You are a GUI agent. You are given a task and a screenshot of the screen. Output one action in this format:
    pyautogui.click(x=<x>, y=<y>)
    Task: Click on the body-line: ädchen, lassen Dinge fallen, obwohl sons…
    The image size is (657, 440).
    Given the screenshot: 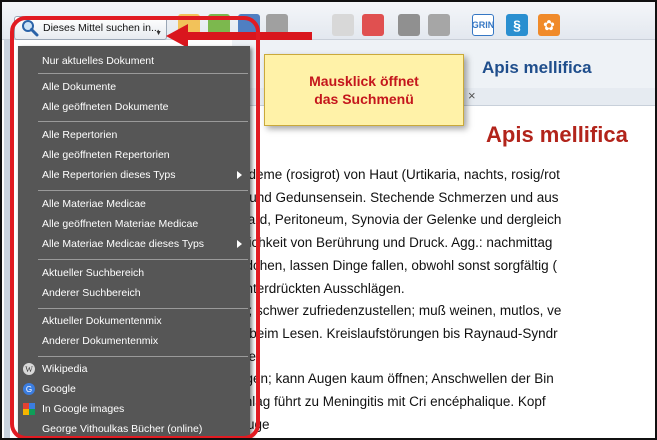 What is the action you would take?
    pyautogui.click(x=397, y=265)
    